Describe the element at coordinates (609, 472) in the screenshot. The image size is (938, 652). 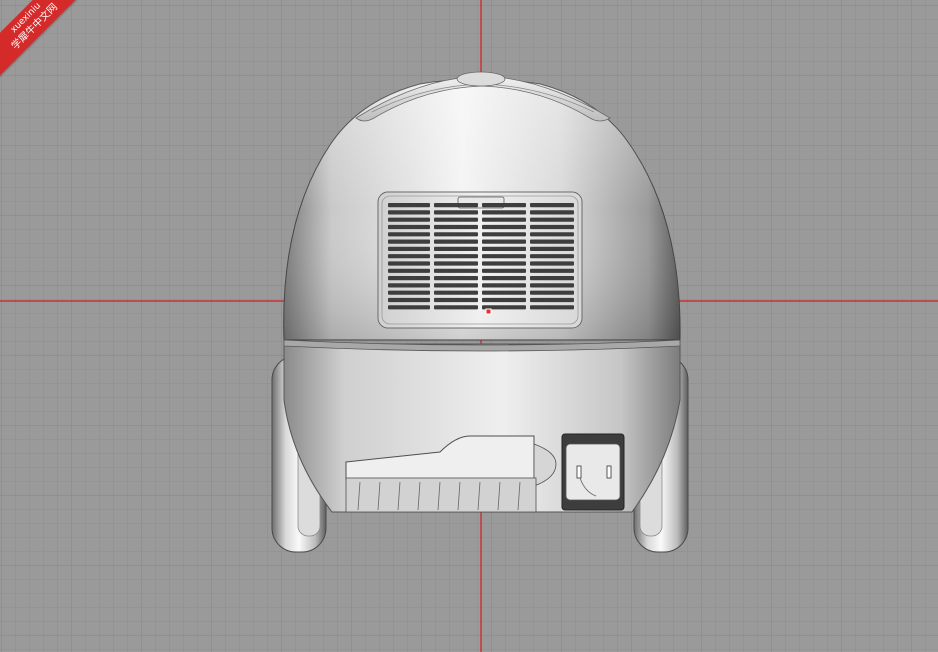
I see `socket-pin-right` at that location.